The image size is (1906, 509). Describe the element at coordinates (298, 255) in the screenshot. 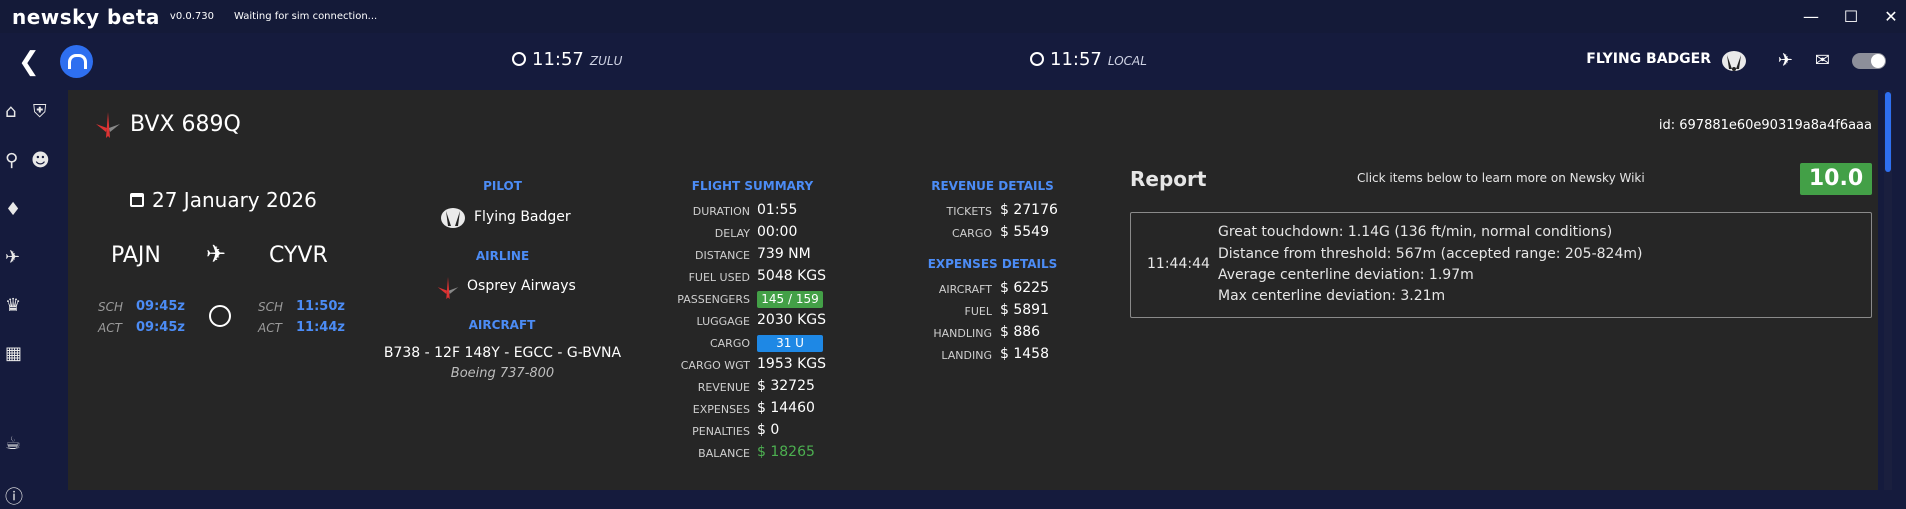

I see `arrival-icao: CYVR` at that location.